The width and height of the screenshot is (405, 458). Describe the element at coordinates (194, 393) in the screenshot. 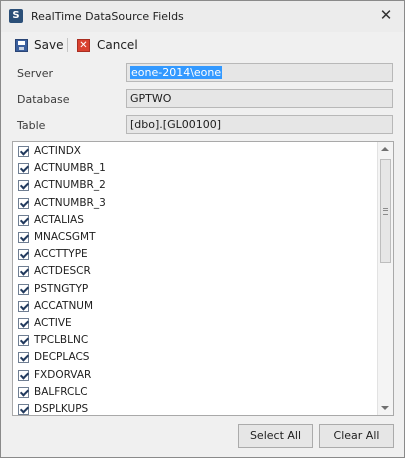

I see `list-item: BALFRCLC` at that location.